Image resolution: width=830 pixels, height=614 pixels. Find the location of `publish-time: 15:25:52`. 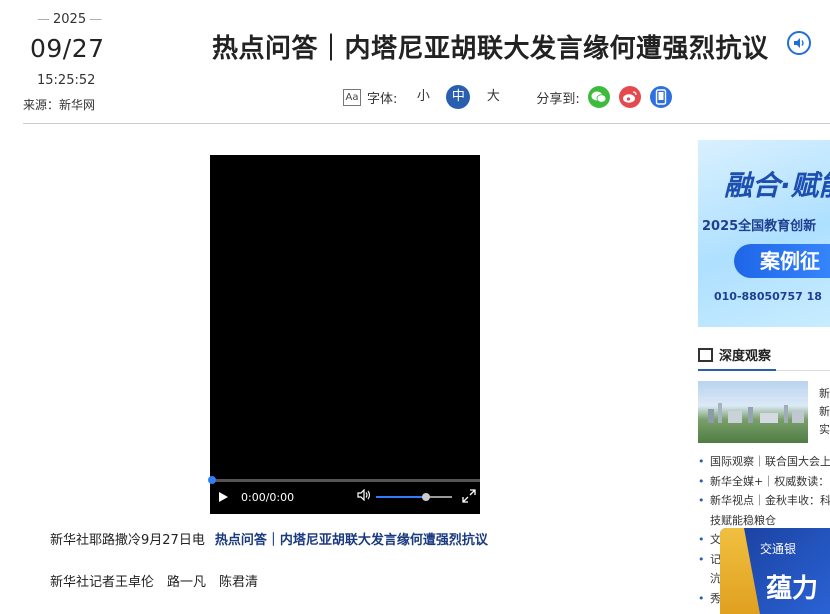

publish-time: 15:25:52 is located at coordinates (66, 80).